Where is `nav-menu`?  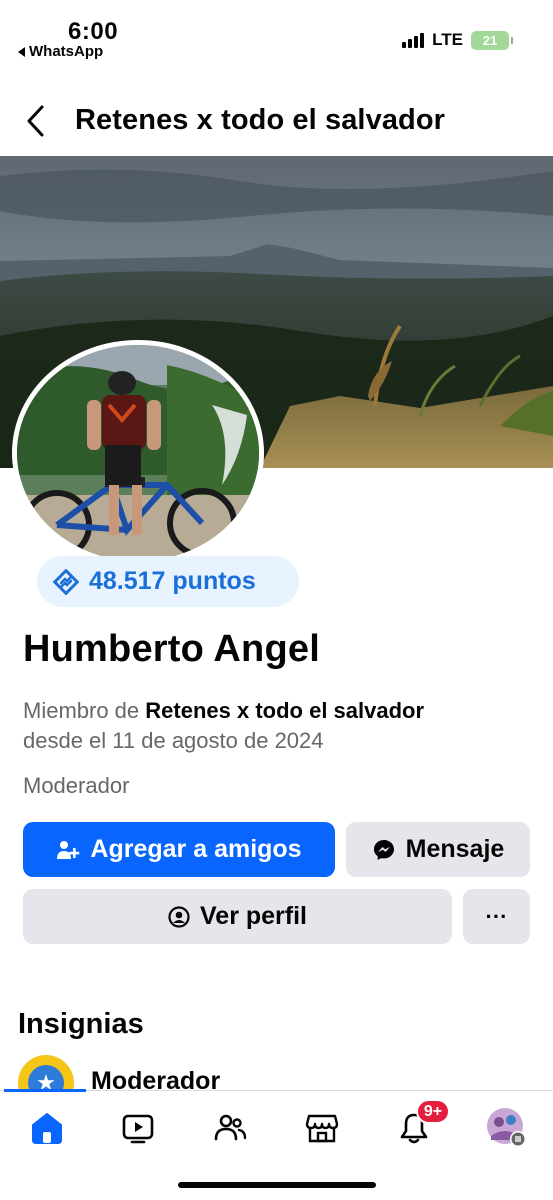
nav-menu is located at coordinates (507, 1128).